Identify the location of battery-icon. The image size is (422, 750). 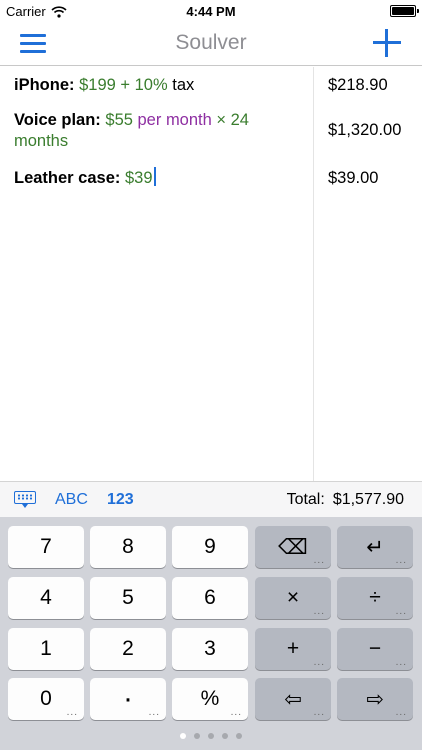
(404, 11).